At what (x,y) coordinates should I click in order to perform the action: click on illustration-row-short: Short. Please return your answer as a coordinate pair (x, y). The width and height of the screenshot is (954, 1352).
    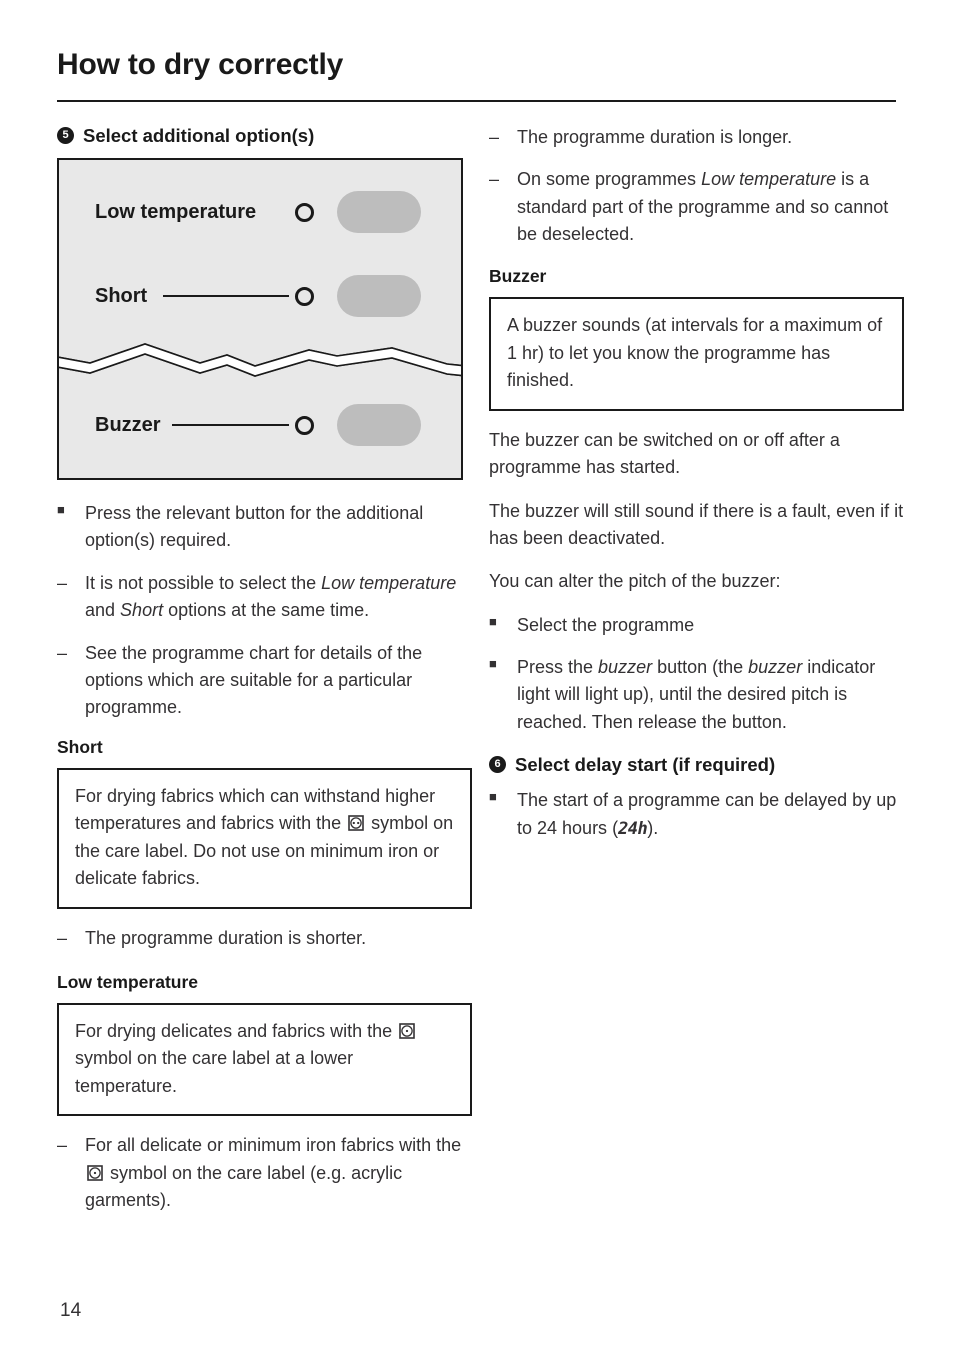
    Looking at the image, I should click on (260, 296).